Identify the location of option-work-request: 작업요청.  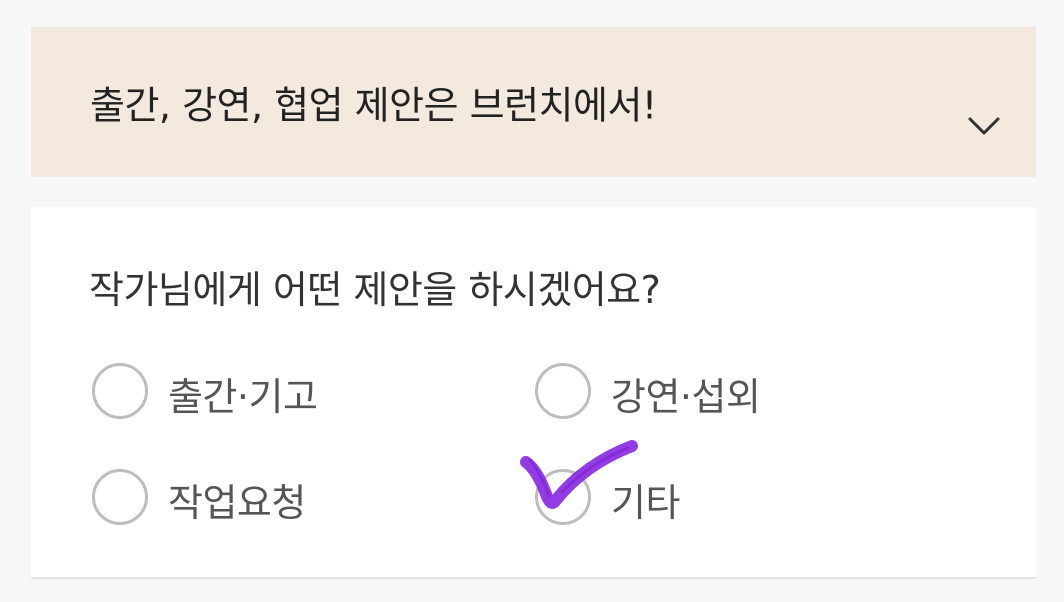
(242, 500).